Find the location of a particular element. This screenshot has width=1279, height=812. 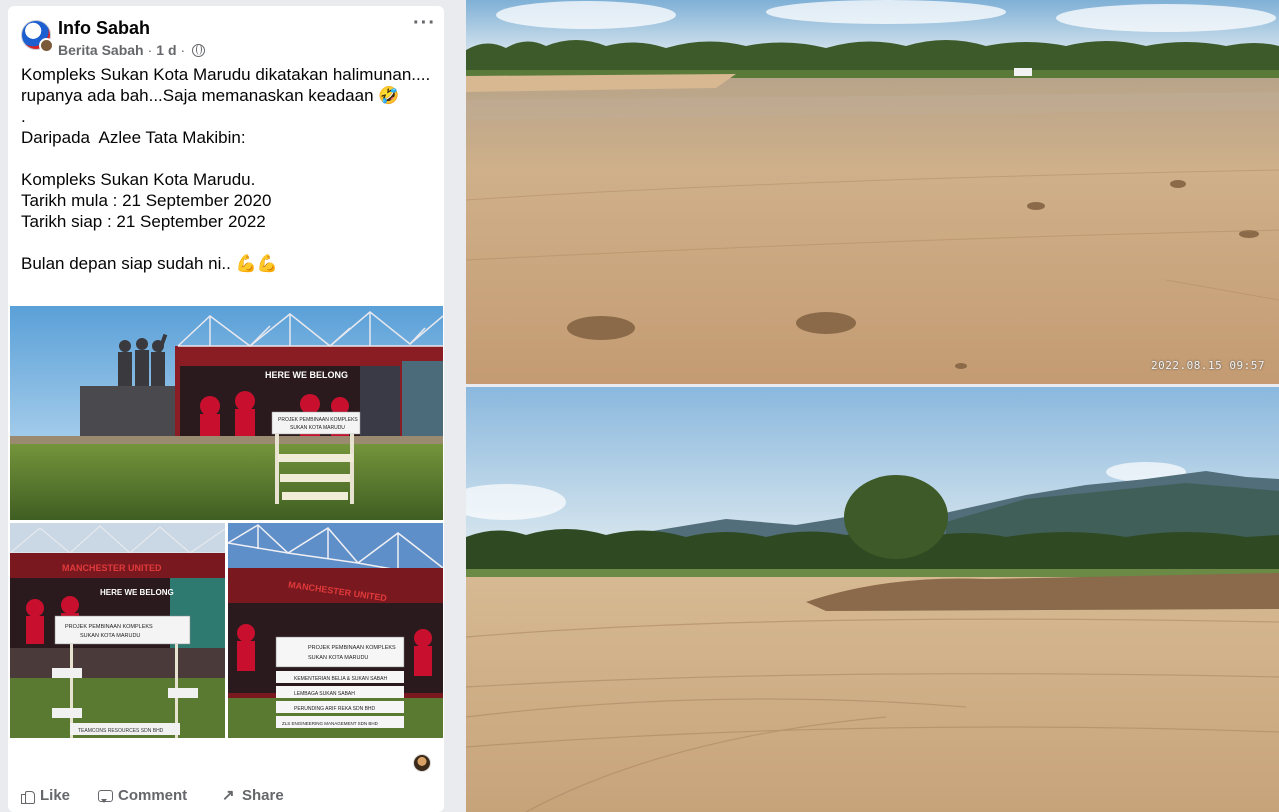

sign-line-ministry: KEMENTERIAN BELIA & SUKAN SABAH is located at coordinates (340, 679).